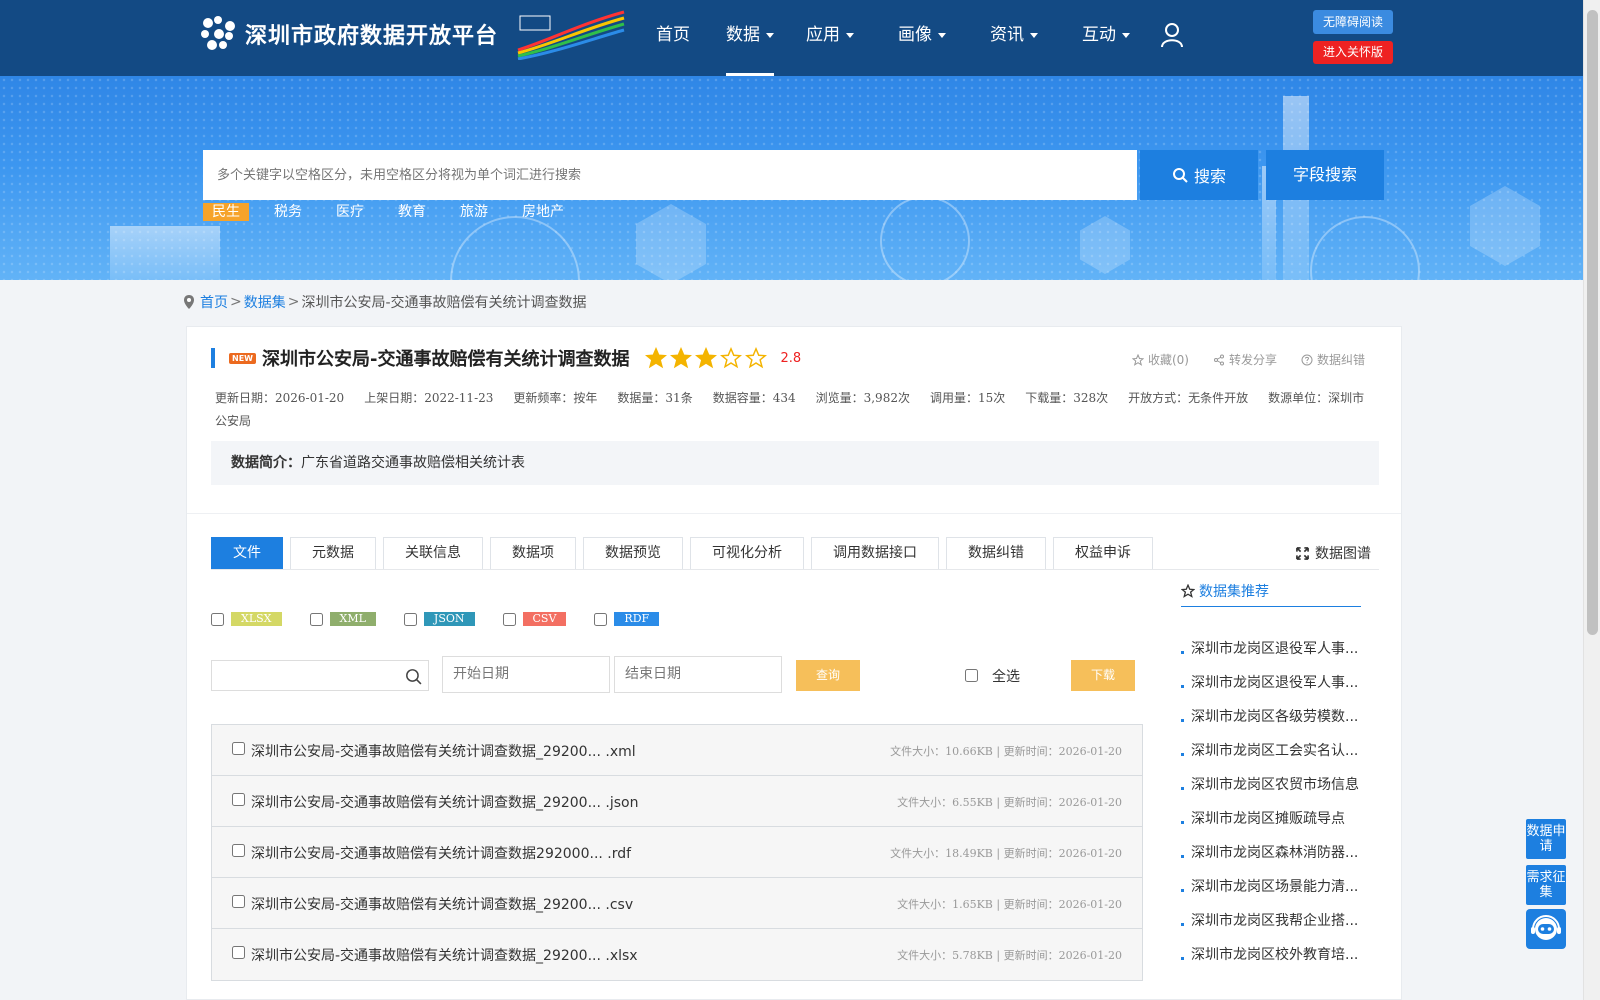  I want to click on nav-item: 资讯, so click(1020, 38).